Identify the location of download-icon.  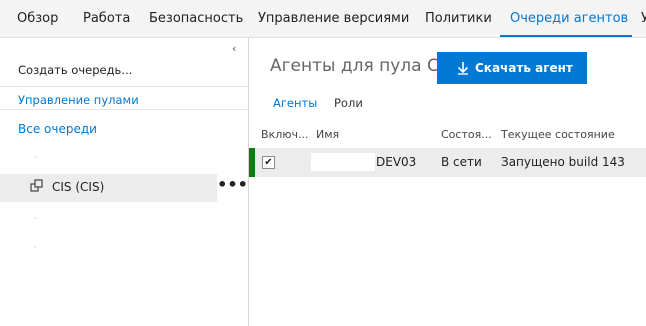
(463, 68).